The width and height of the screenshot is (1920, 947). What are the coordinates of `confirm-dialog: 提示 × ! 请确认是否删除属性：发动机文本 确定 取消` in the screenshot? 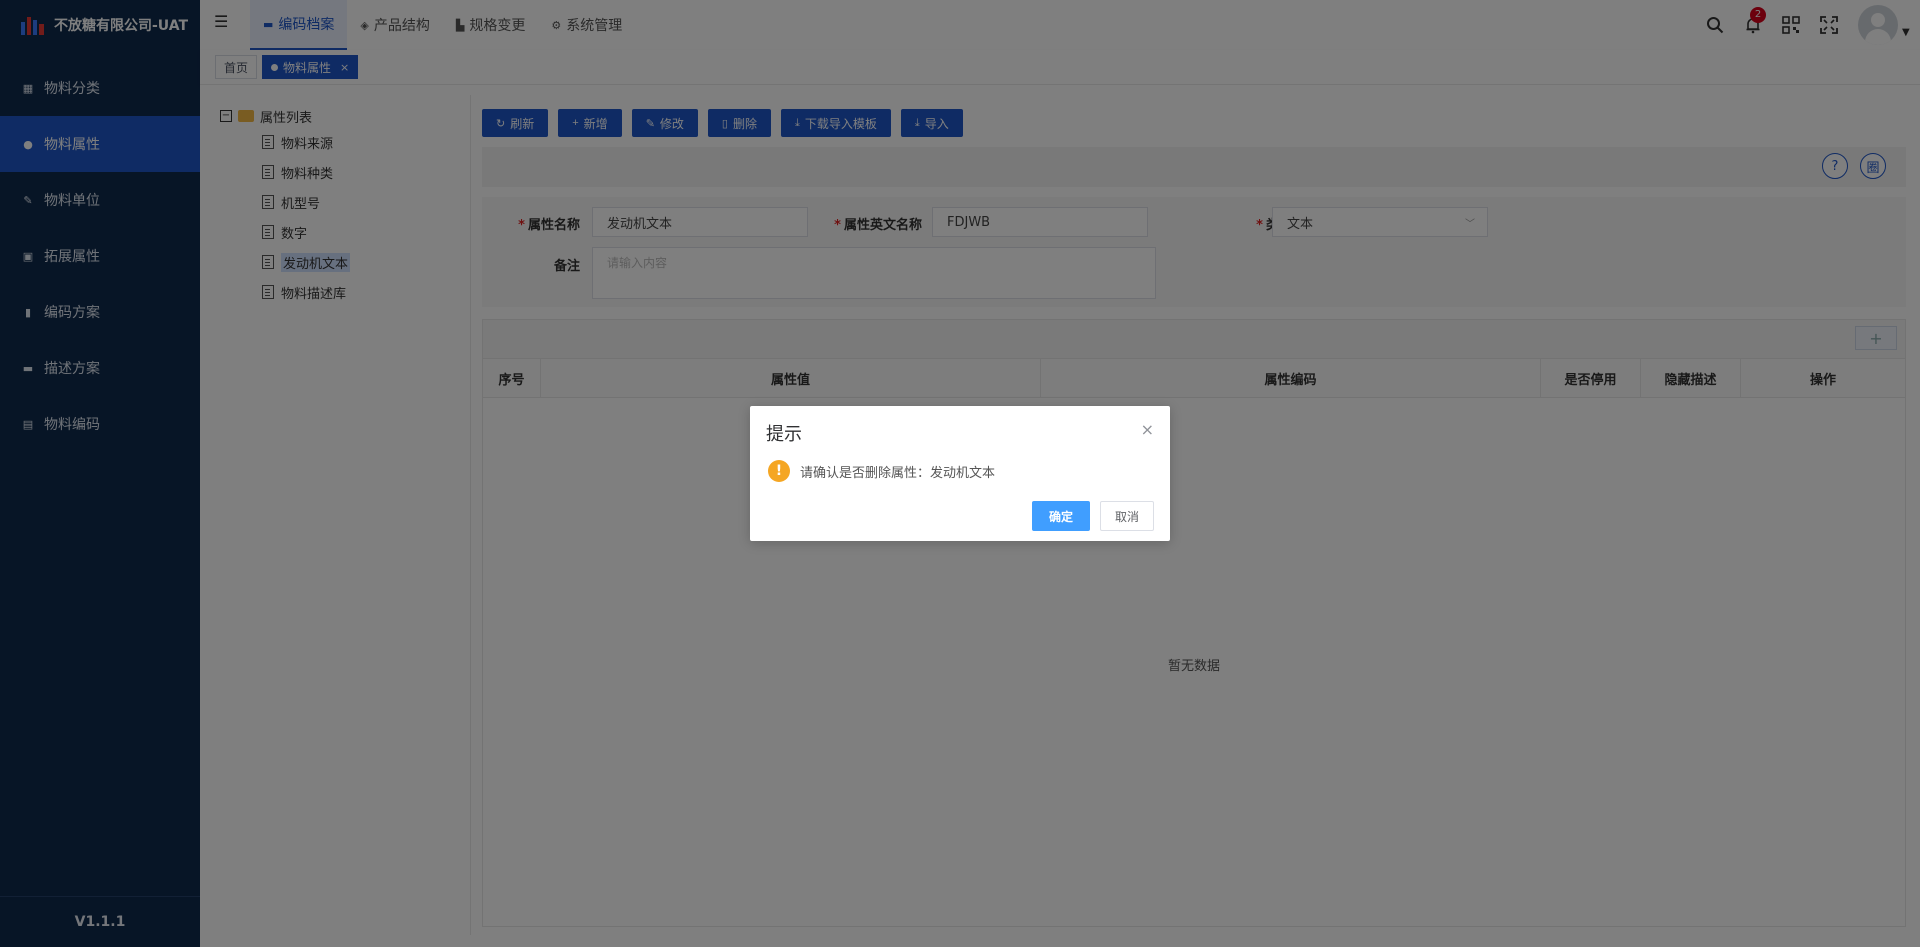 It's located at (960, 473).